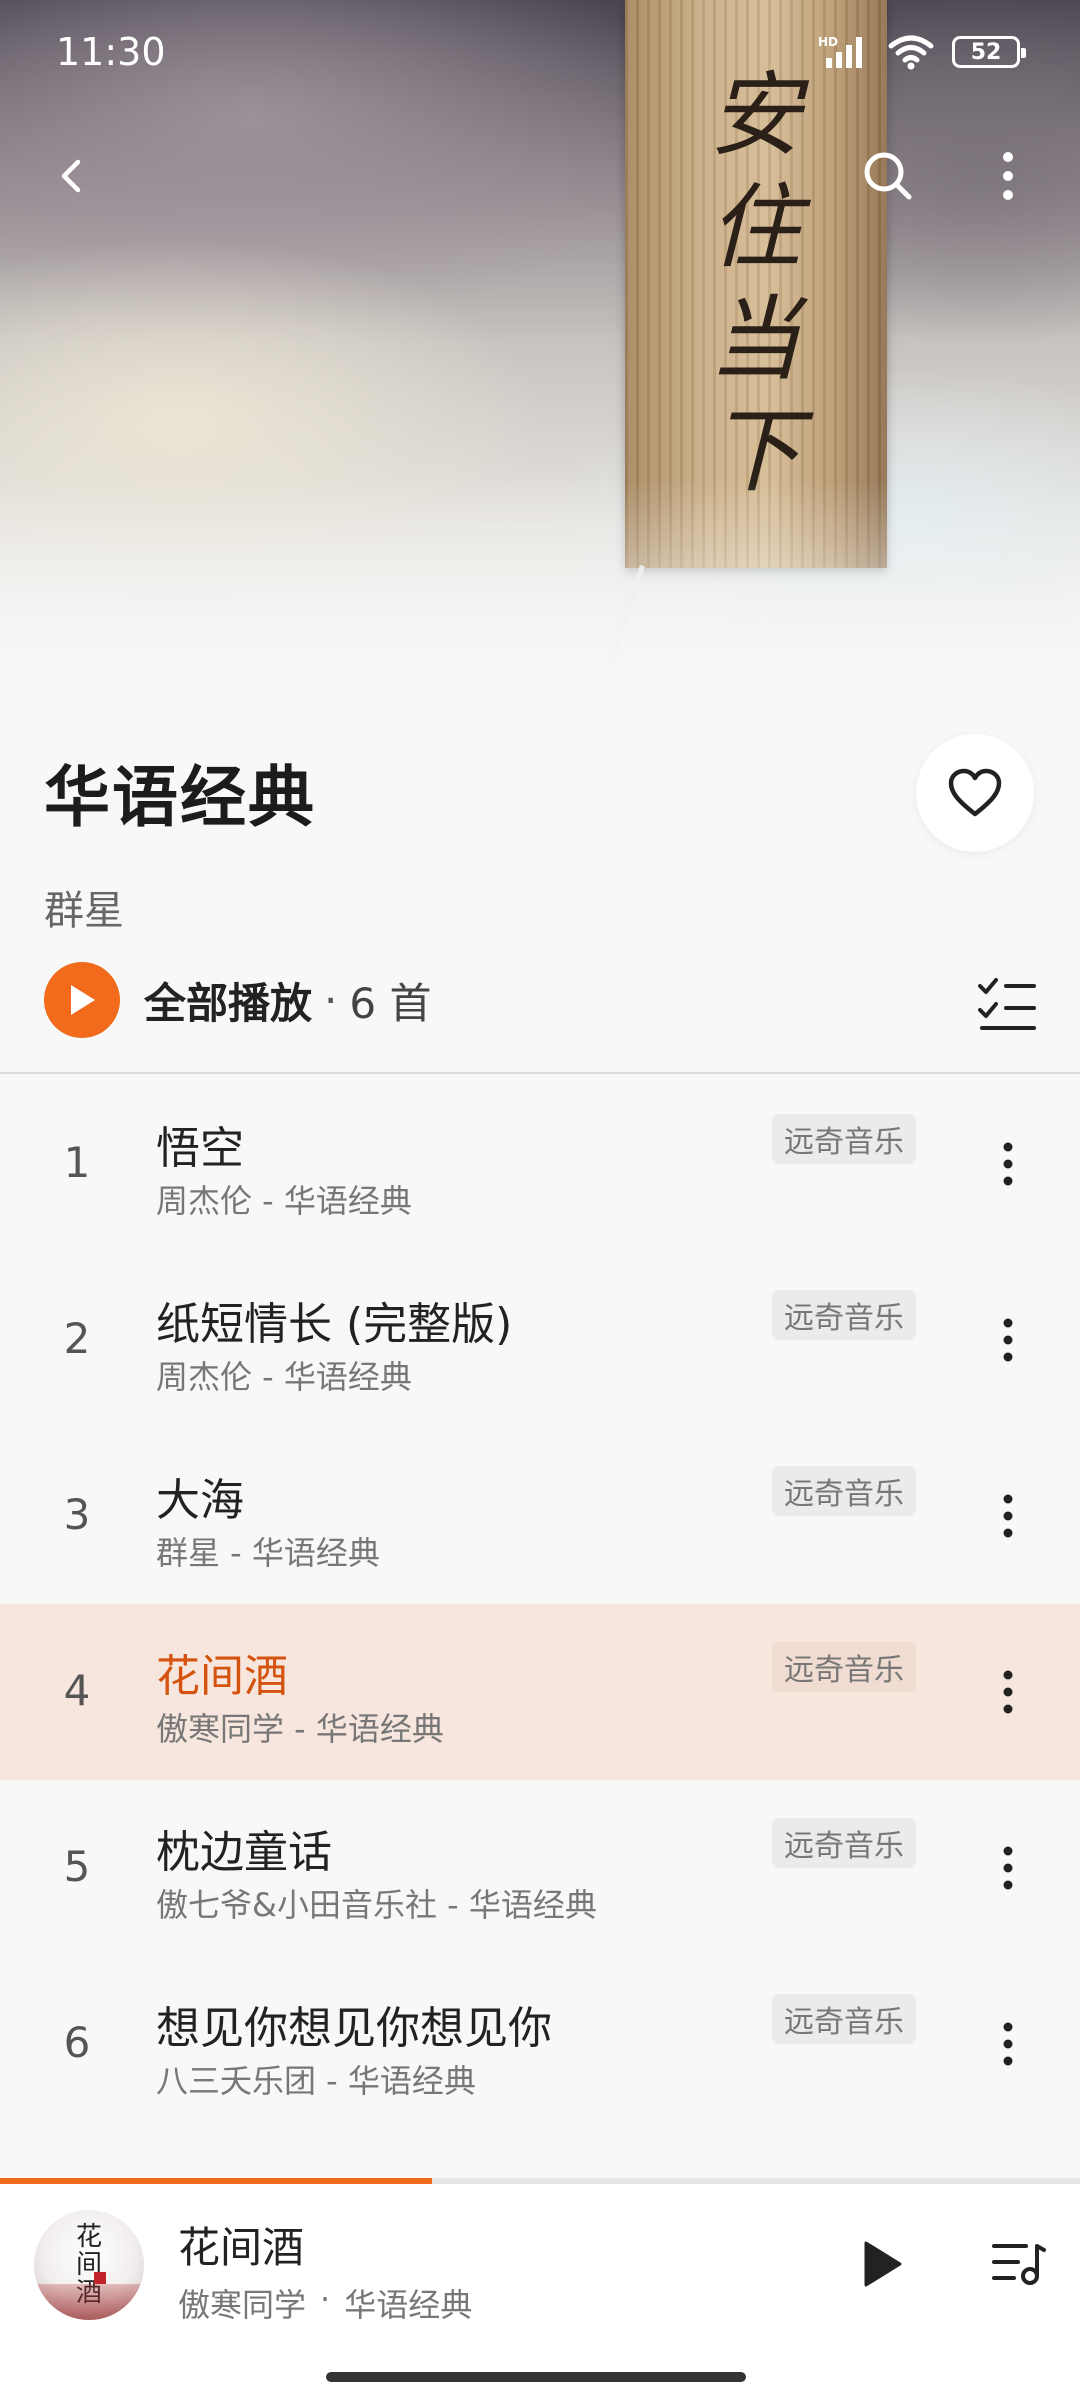 The height and width of the screenshot is (2400, 1080). What do you see at coordinates (540, 1164) in the screenshot?
I see `song-row: 1 悟空 周杰伦 - 华语经典 远奇音乐` at bounding box center [540, 1164].